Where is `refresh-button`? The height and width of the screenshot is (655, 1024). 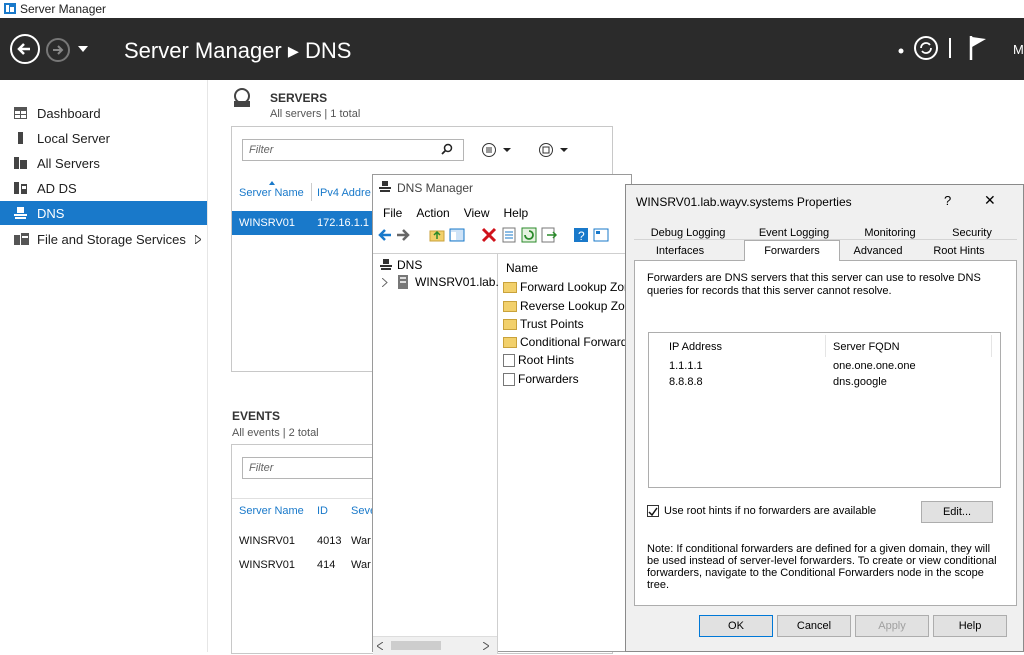
refresh-button is located at coordinates (926, 48).